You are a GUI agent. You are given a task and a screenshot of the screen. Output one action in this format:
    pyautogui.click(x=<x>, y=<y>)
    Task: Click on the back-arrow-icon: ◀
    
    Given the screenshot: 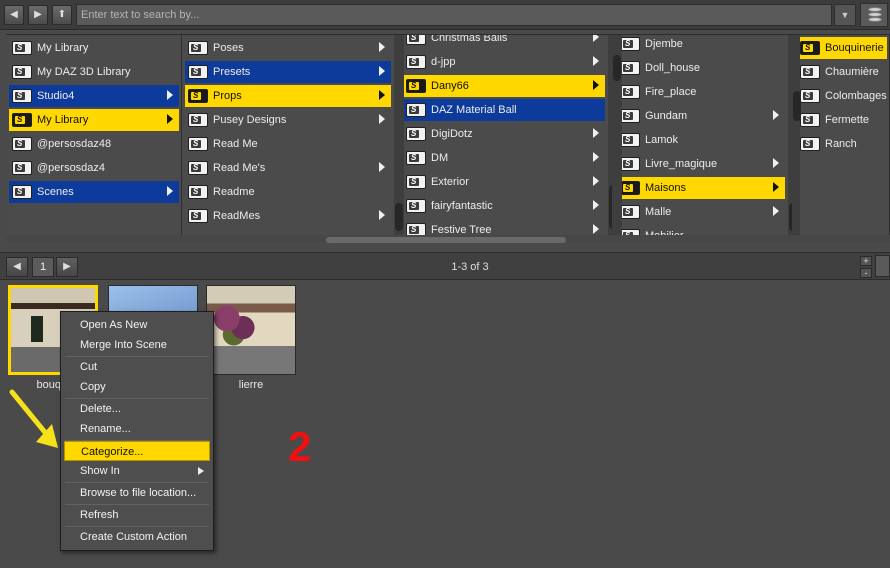 What is the action you would take?
    pyautogui.click(x=14, y=14)
    